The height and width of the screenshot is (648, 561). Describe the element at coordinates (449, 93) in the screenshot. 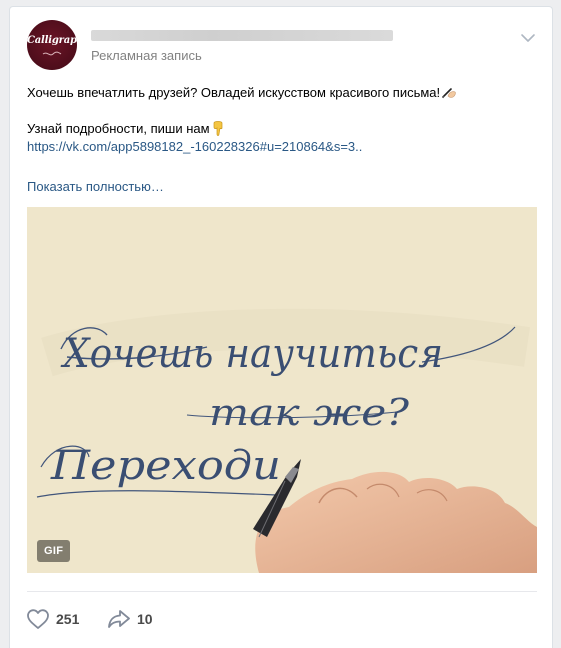

I see `writing-hand-emoji-icon` at that location.